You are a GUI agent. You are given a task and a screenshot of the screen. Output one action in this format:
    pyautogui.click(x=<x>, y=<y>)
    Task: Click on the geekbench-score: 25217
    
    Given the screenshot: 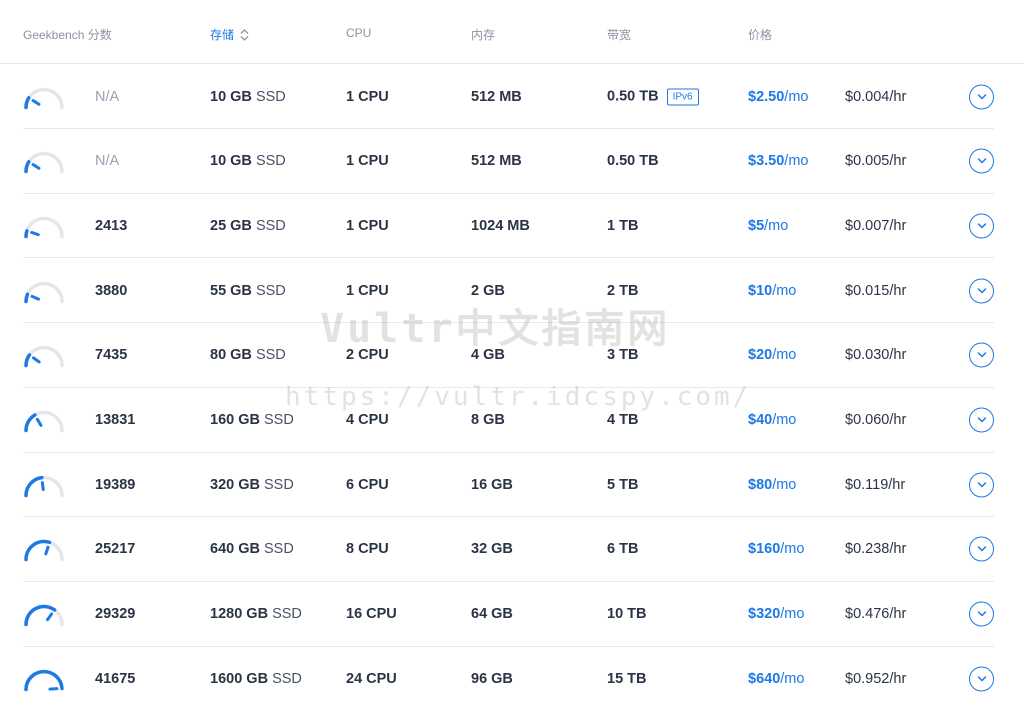 What is the action you would take?
    pyautogui.click(x=115, y=549)
    